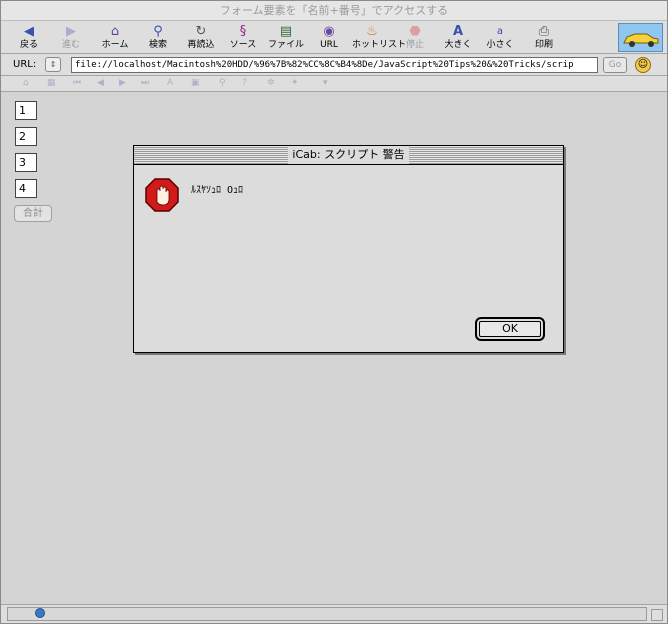 The height and width of the screenshot is (624, 668). I want to click on last-icon: ⏭, so click(145, 83).